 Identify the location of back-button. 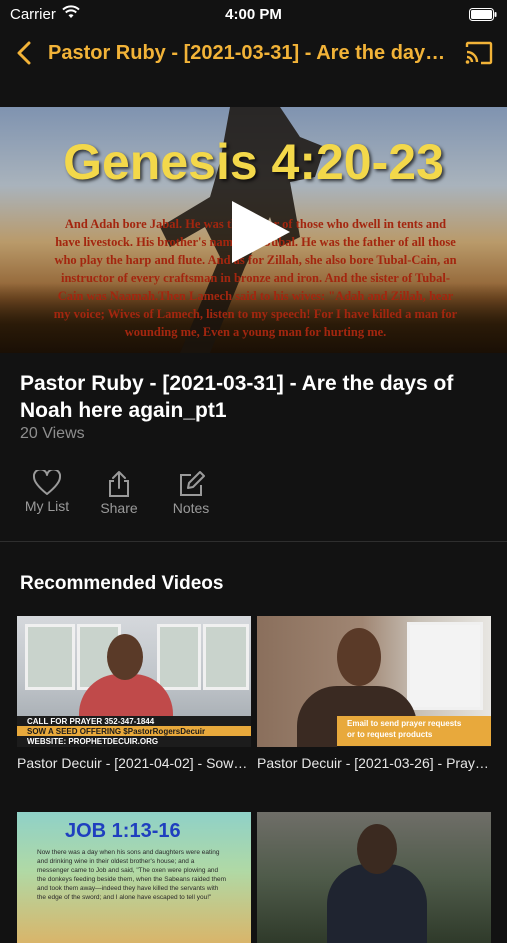
(24, 53).